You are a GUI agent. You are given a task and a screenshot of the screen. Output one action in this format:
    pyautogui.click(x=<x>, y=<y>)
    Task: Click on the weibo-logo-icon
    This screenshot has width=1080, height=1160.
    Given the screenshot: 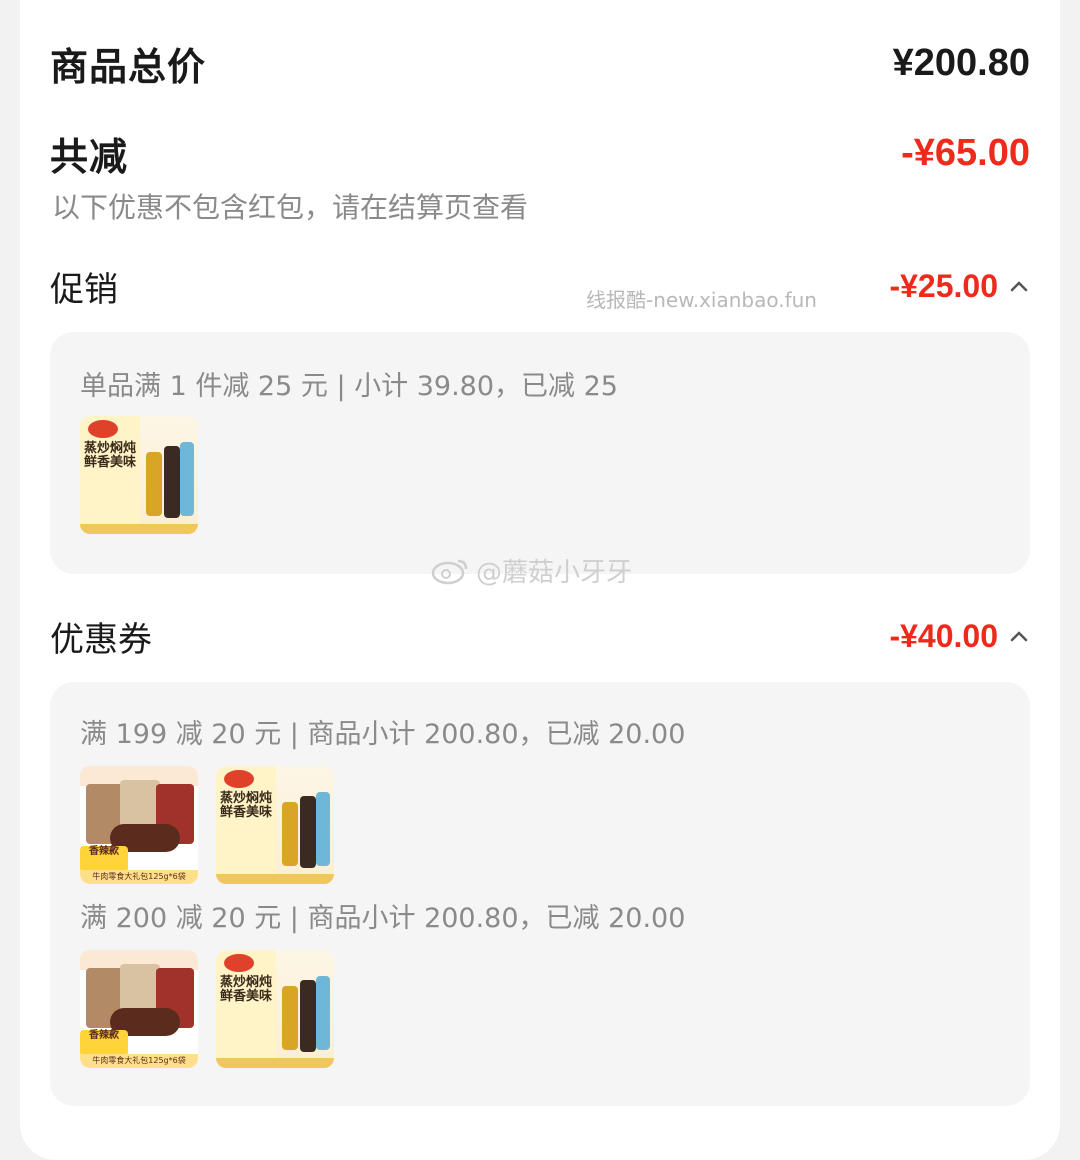 What is the action you would take?
    pyautogui.click(x=449, y=571)
    